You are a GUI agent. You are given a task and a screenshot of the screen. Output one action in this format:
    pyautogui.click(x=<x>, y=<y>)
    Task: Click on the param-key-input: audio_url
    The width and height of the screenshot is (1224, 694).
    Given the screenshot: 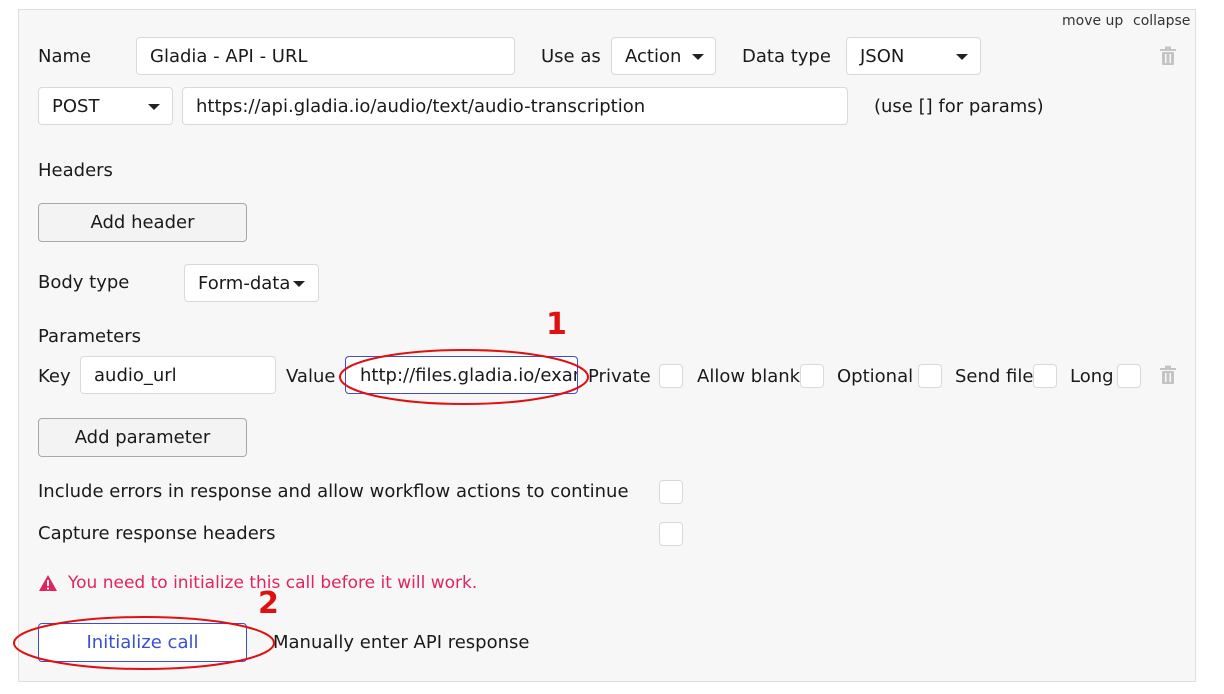 What is the action you would take?
    pyautogui.click(x=178, y=375)
    